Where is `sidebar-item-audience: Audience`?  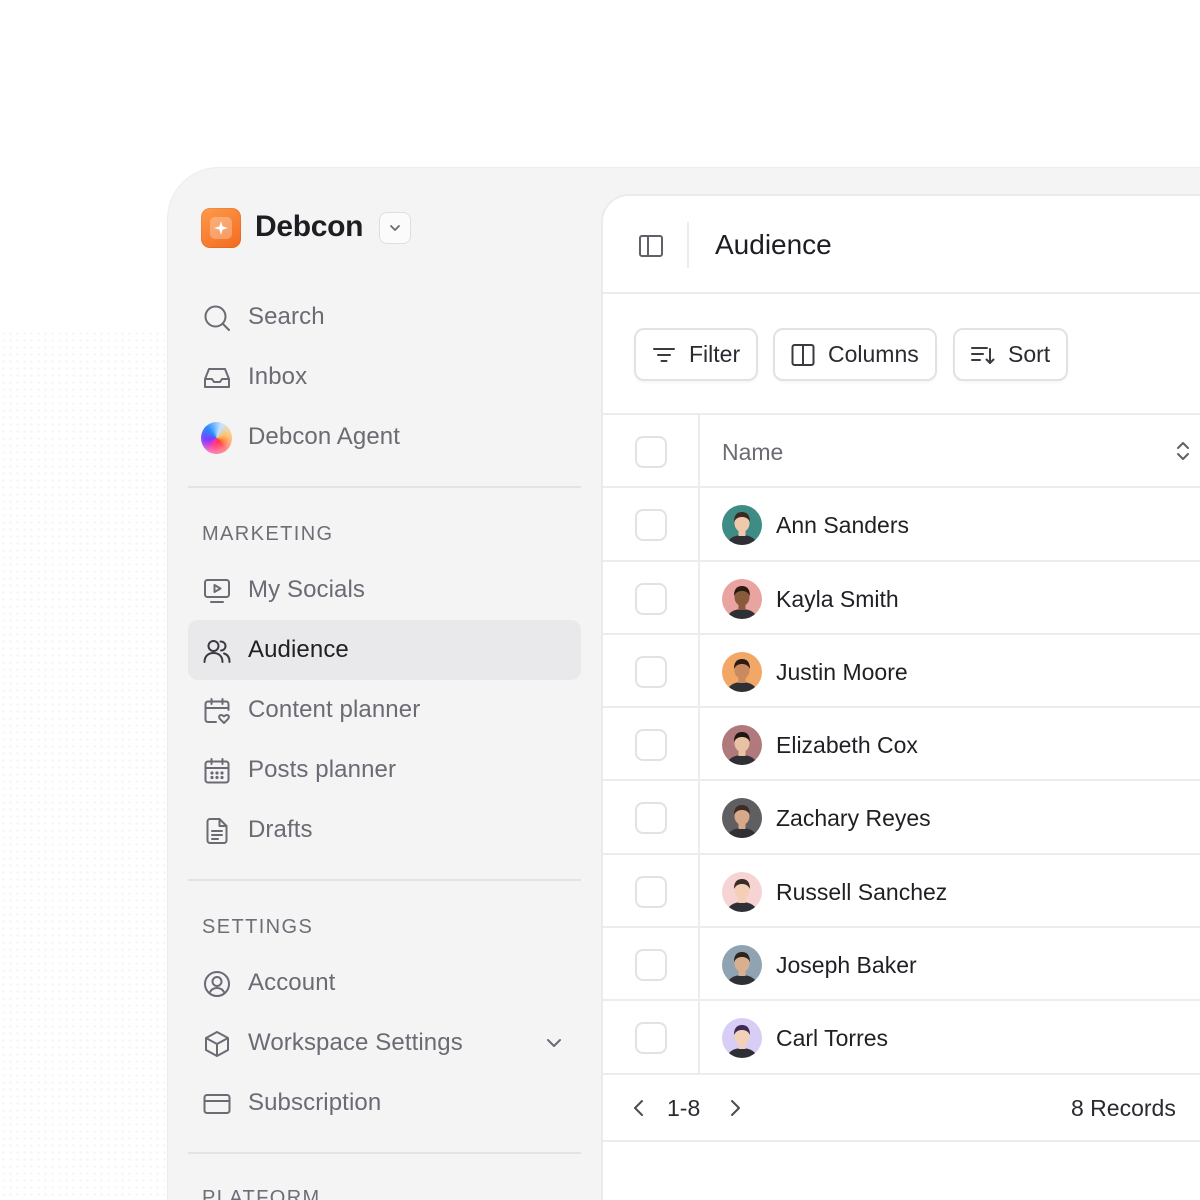
sidebar-item-audience: Audience is located at coordinates (384, 650).